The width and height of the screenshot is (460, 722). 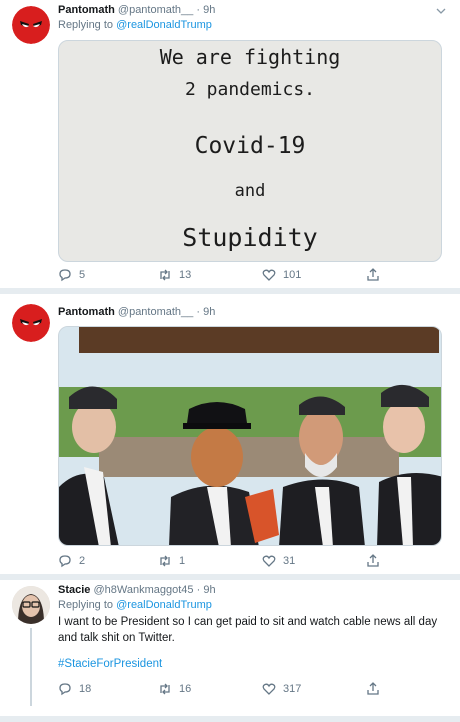 I want to click on retweet-button: 1, so click(x=171, y=561).